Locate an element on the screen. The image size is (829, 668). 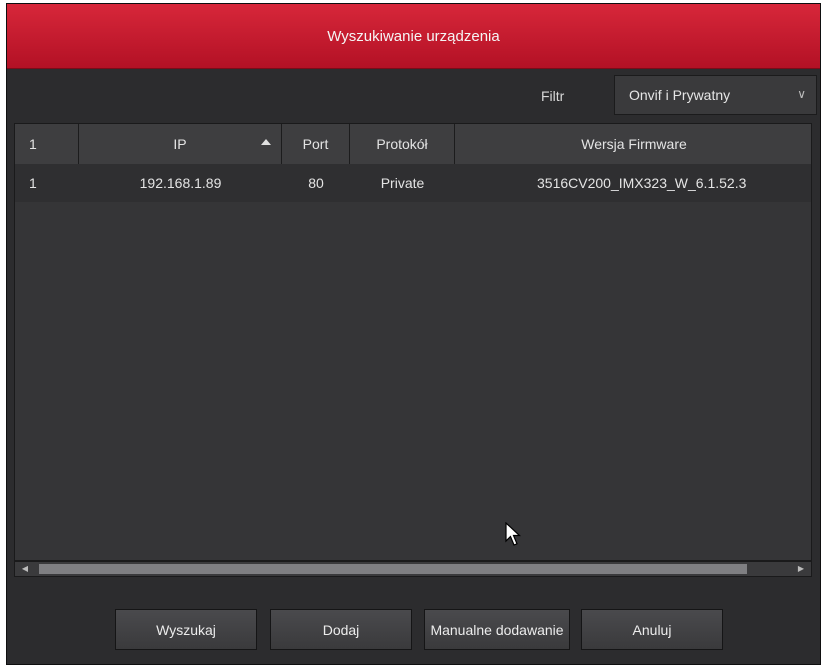
dialog-title: Wyszukiwanie urządzenia is located at coordinates (413, 36).